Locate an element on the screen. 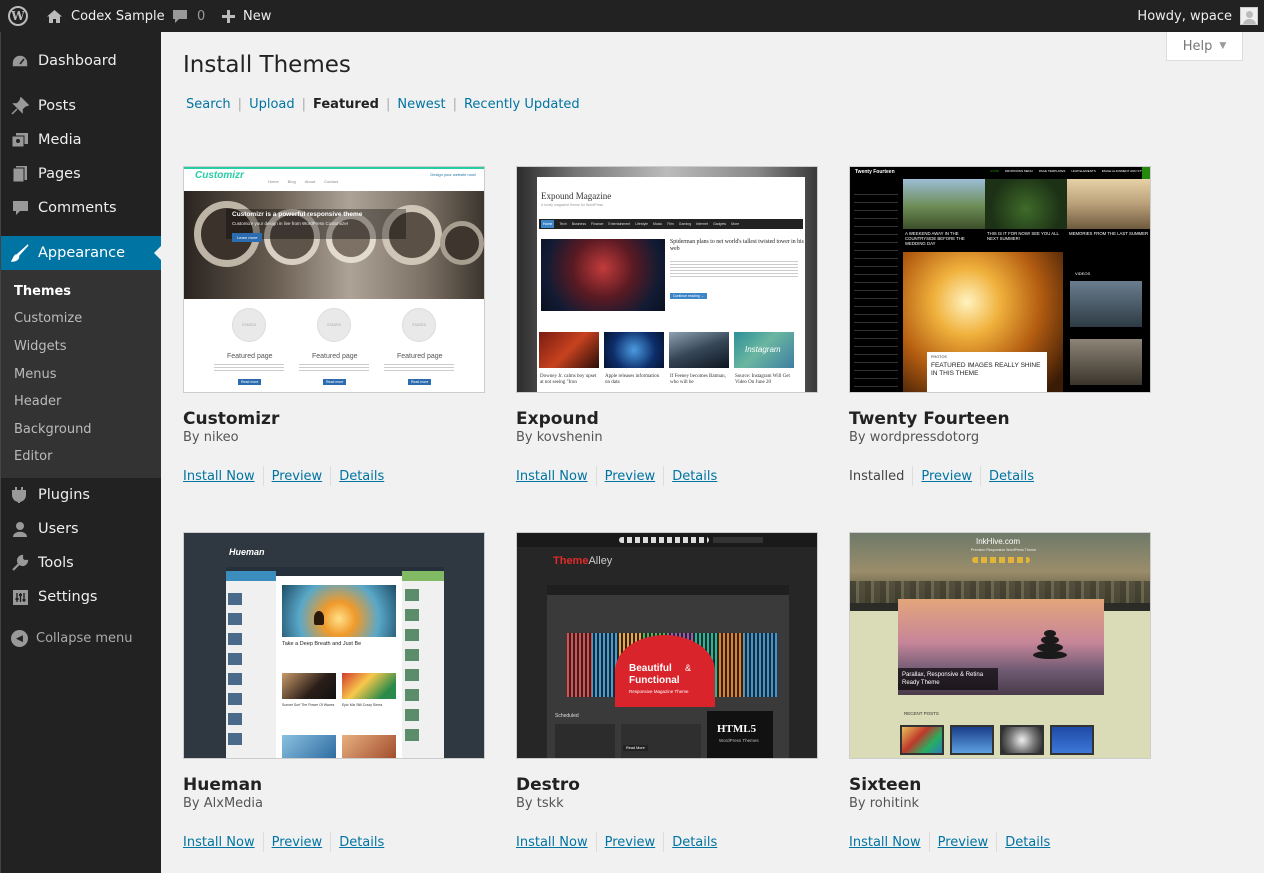 This screenshot has width=1264, height=873. shot-badge: Functional is located at coordinates (654, 680).